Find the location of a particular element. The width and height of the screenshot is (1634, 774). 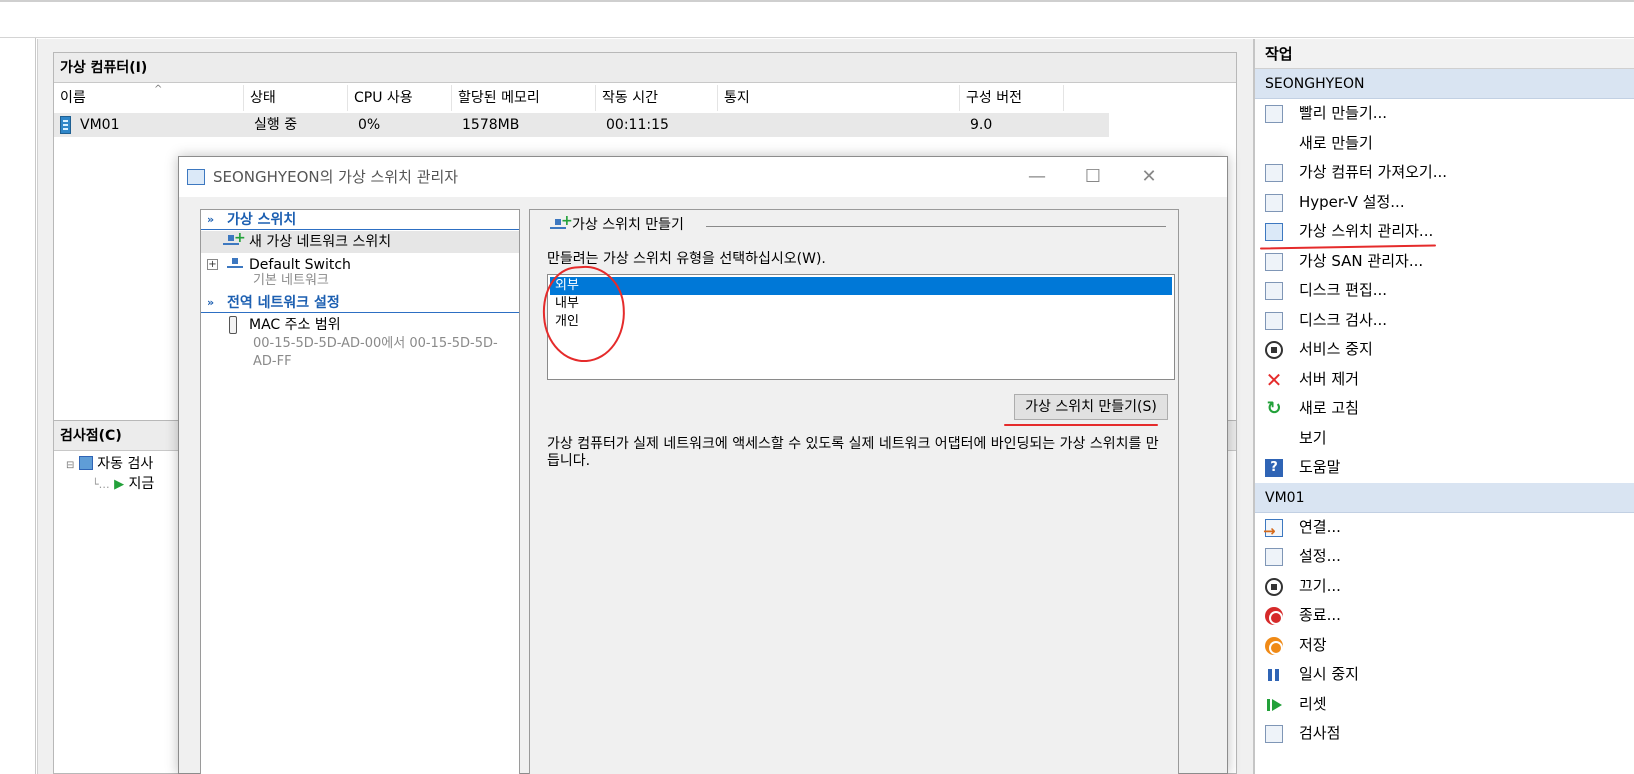

expand-icon: + is located at coordinates (212, 264).